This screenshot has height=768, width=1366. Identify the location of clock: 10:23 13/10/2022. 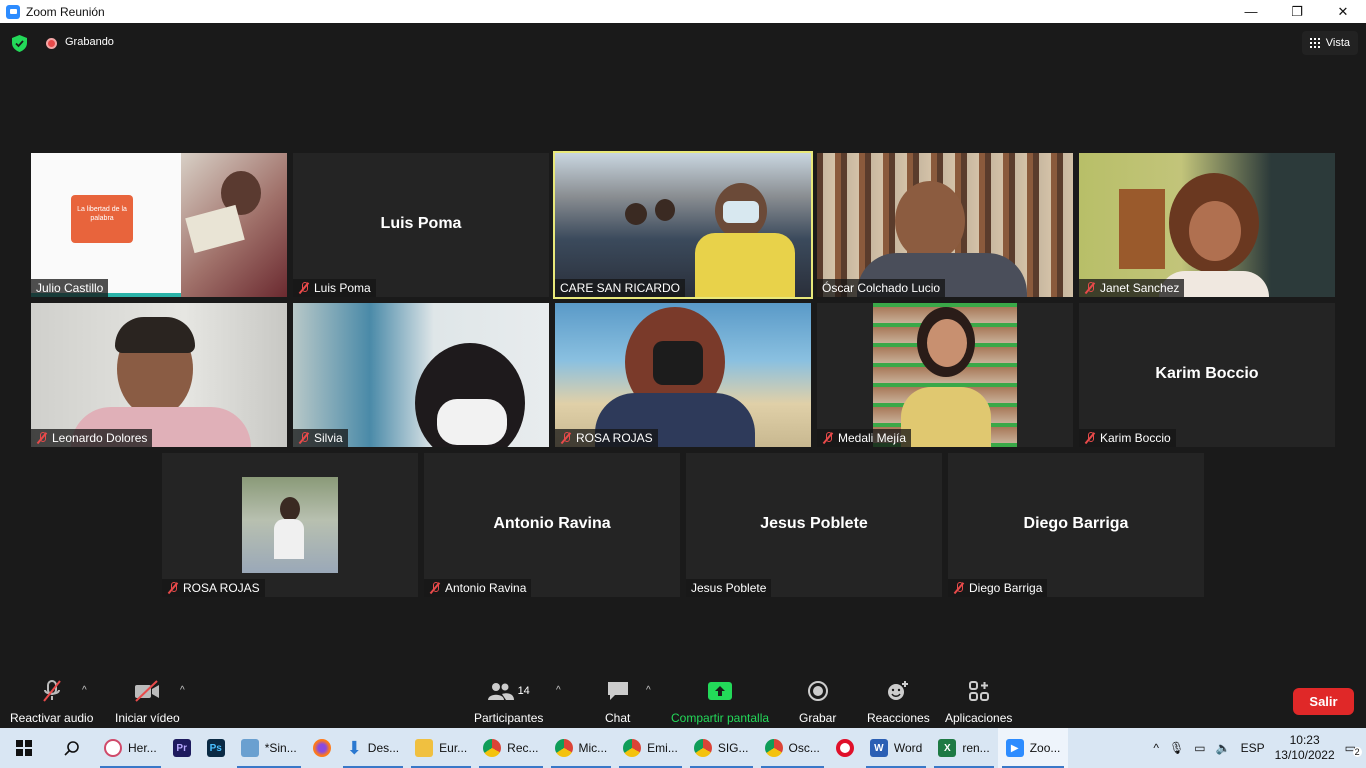
(1305, 748).